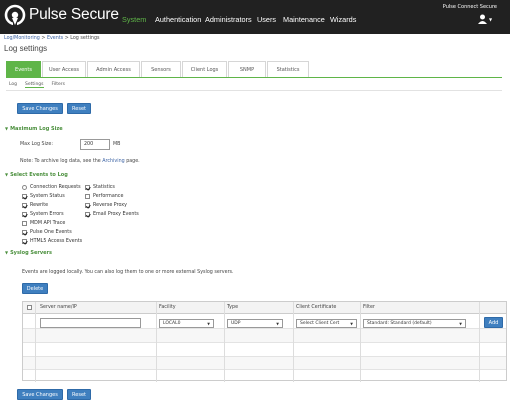  I want to click on checkbox-label: MDM API Trace, so click(48, 223).